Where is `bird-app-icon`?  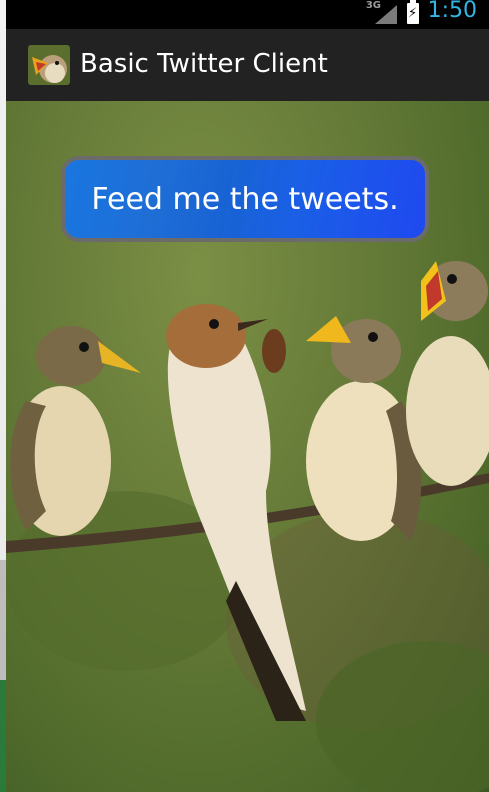
bird-app-icon is located at coordinates (49, 65).